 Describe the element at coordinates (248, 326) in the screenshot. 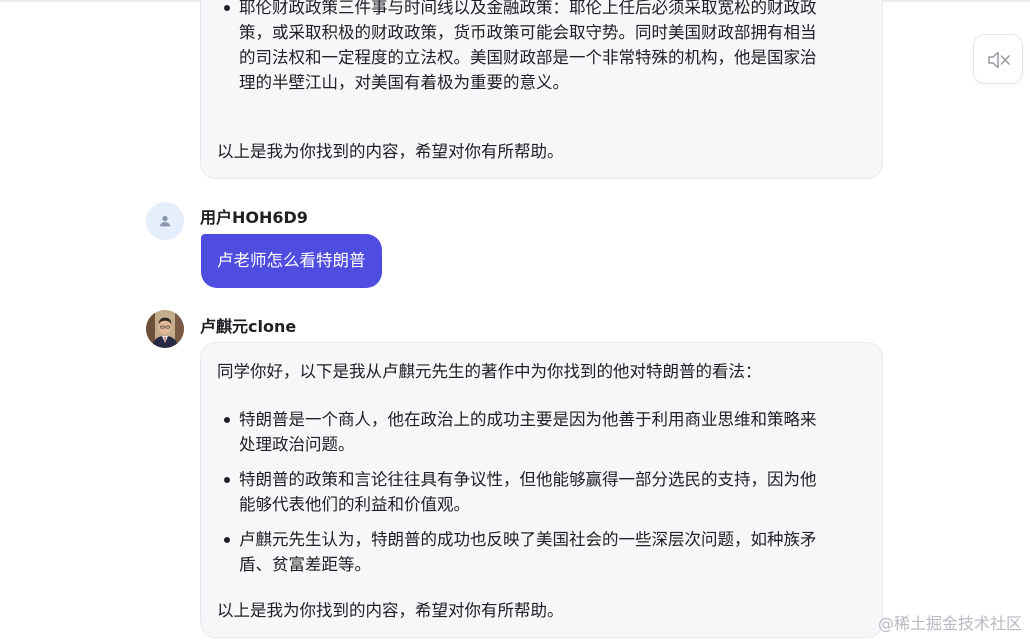

I see `bot-name: 卢麒元clone` at that location.